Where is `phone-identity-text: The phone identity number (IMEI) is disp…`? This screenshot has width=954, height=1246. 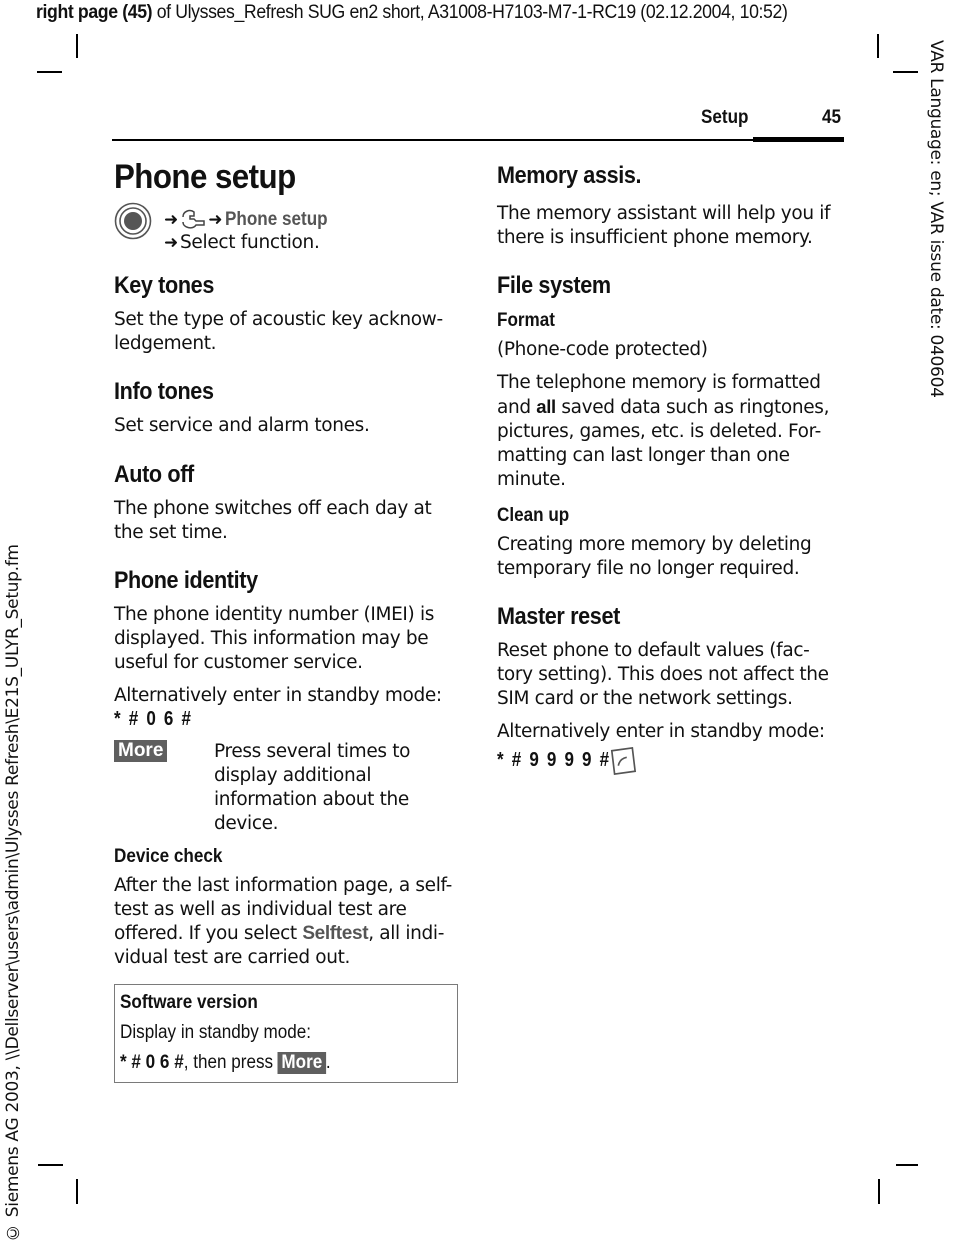 phone-identity-text: The phone identity number (IMEI) is disp… is located at coordinates (274, 639).